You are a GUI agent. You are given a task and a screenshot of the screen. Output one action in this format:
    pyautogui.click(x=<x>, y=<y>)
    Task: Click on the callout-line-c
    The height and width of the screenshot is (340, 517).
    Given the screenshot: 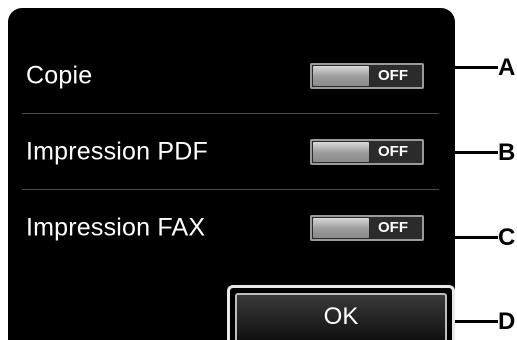 What is the action you would take?
    pyautogui.click(x=461, y=237)
    